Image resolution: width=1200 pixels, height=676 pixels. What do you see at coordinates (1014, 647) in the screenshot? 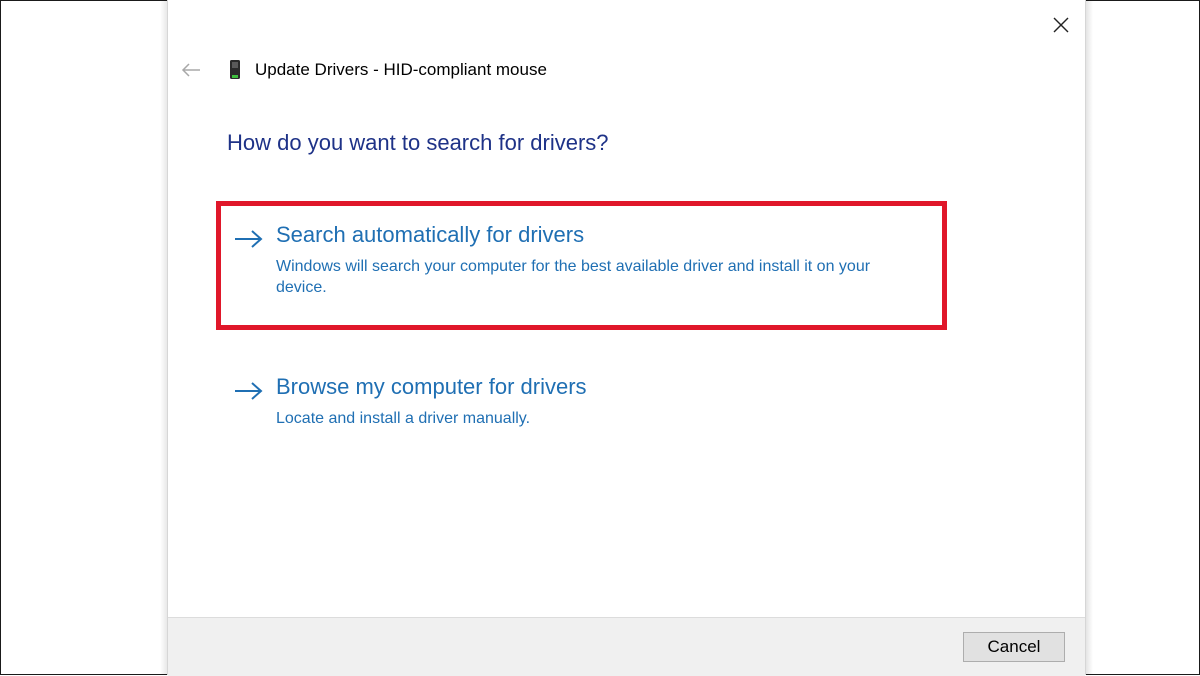
I see `cancel-button: Cancel` at bounding box center [1014, 647].